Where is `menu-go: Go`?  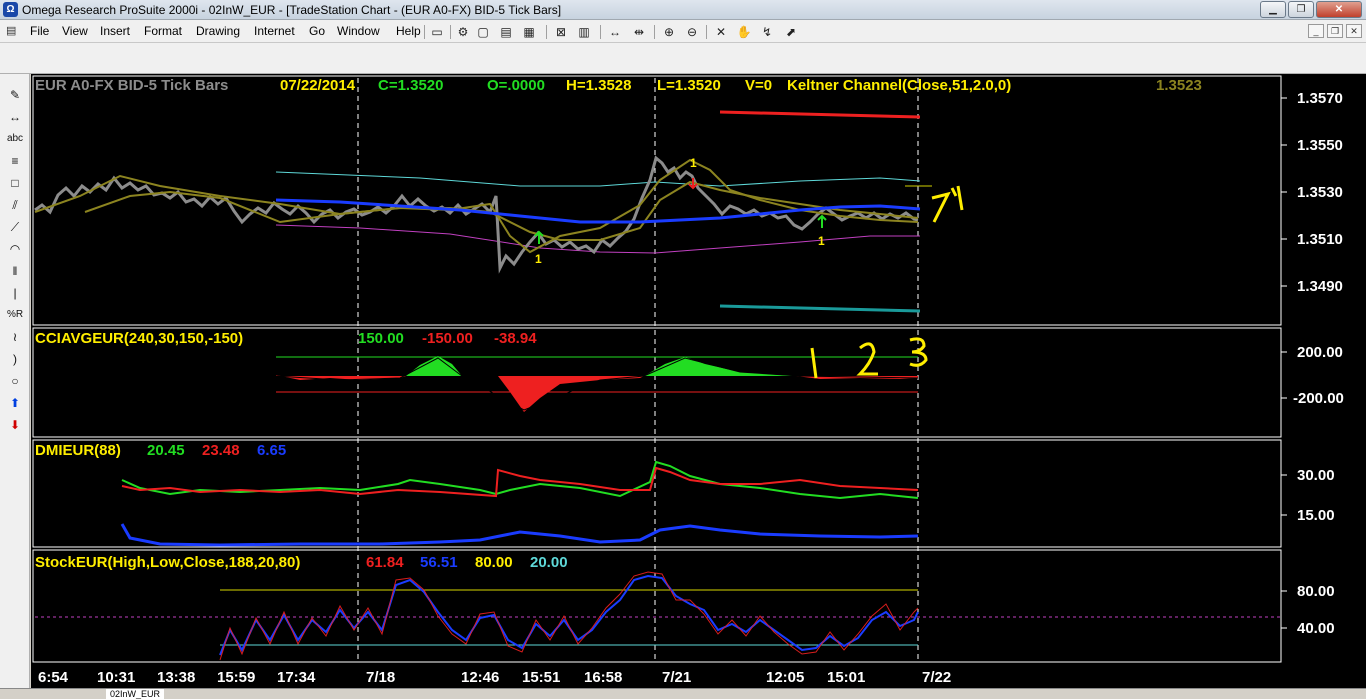 menu-go: Go is located at coordinates (317, 31).